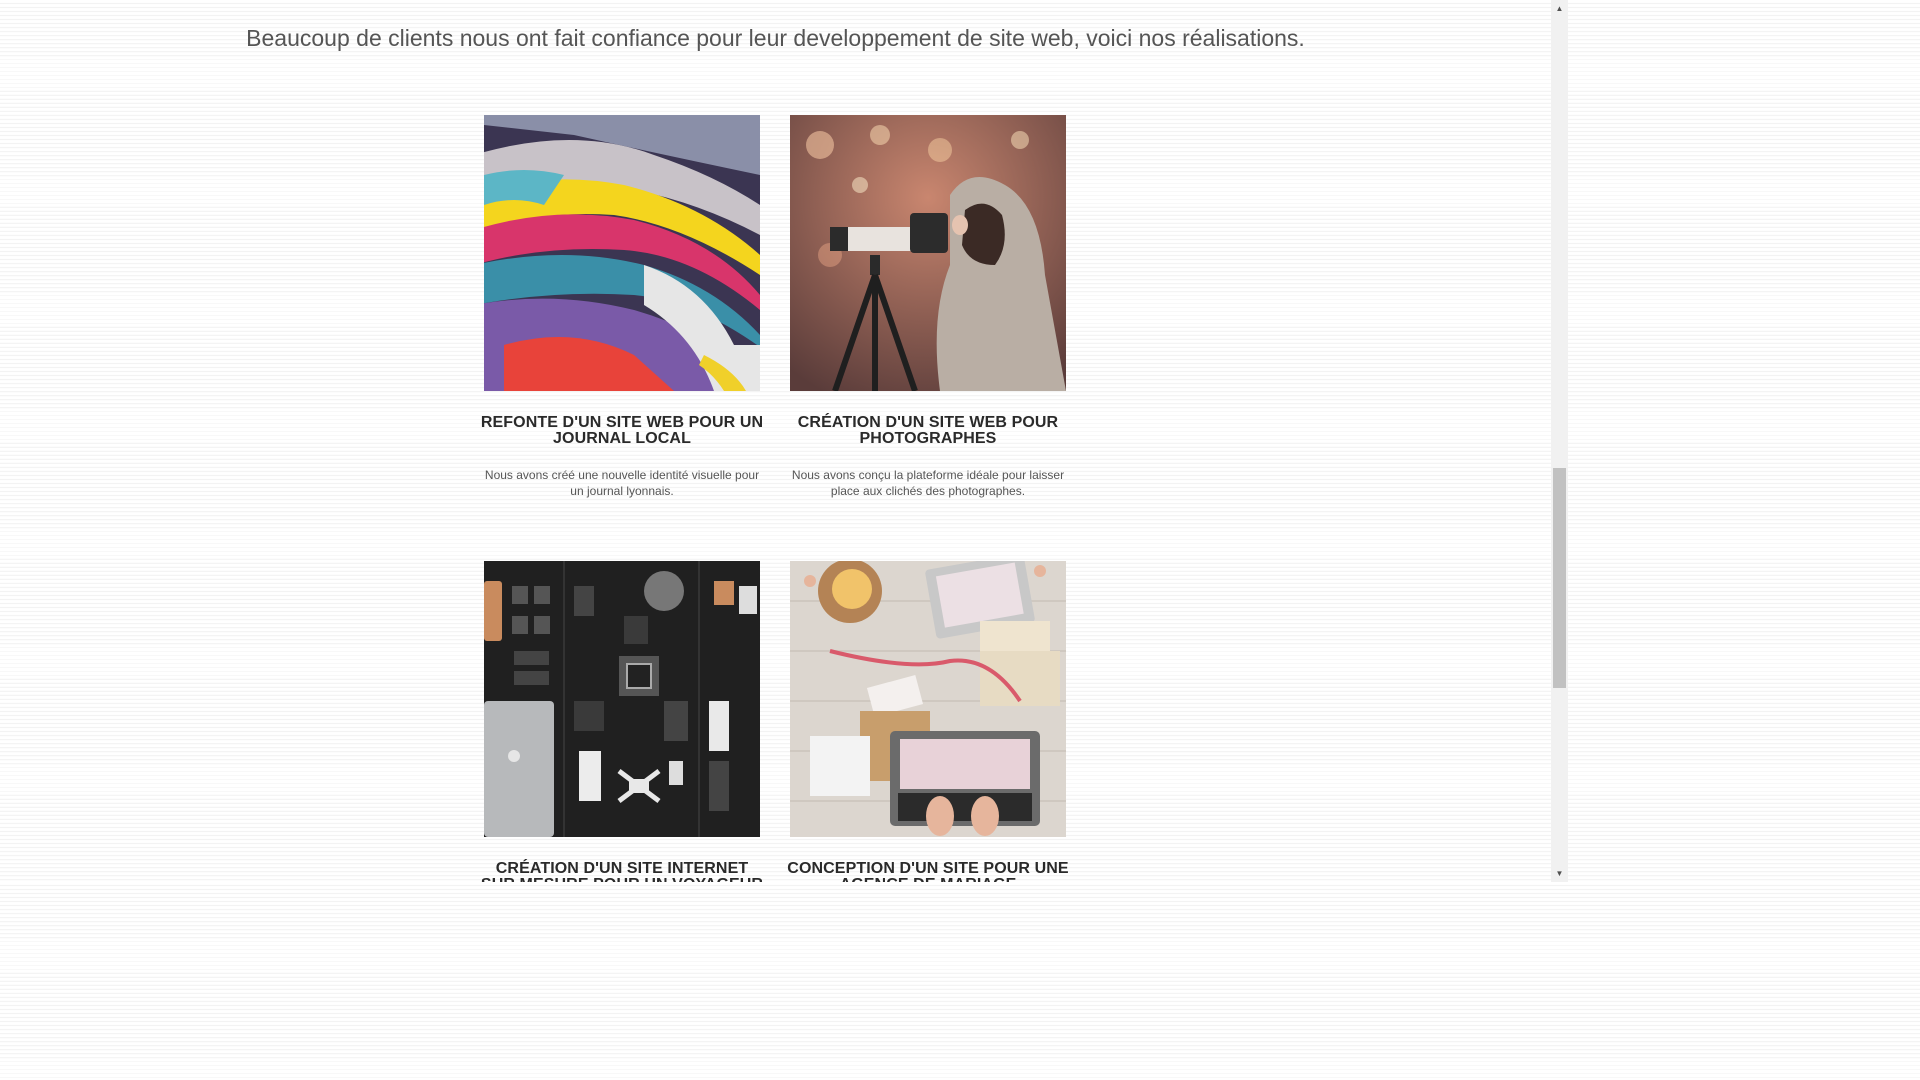 The image size is (1920, 1080). I want to click on scrollbar-thumb, so click(1559, 578).